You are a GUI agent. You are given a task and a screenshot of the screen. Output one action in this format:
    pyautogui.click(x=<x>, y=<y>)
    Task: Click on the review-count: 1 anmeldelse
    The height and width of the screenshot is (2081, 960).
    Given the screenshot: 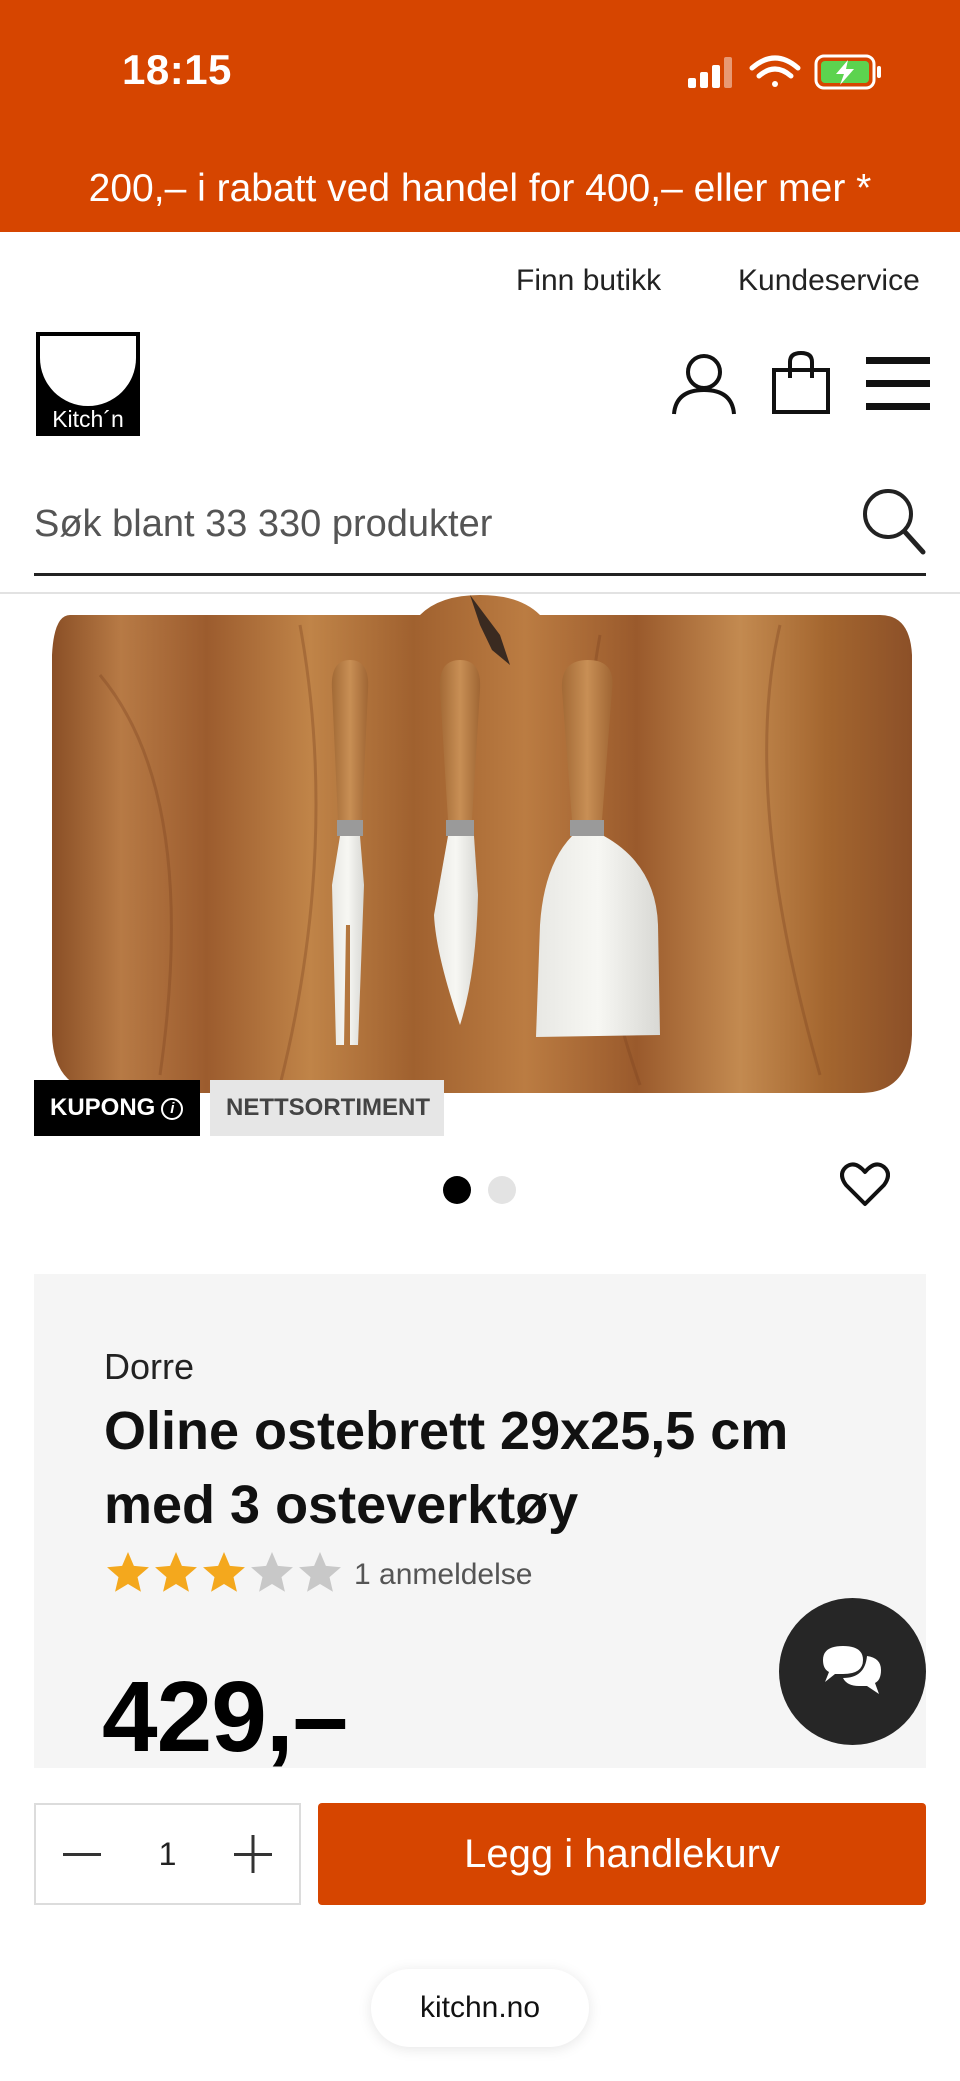 What is the action you would take?
    pyautogui.click(x=443, y=1575)
    